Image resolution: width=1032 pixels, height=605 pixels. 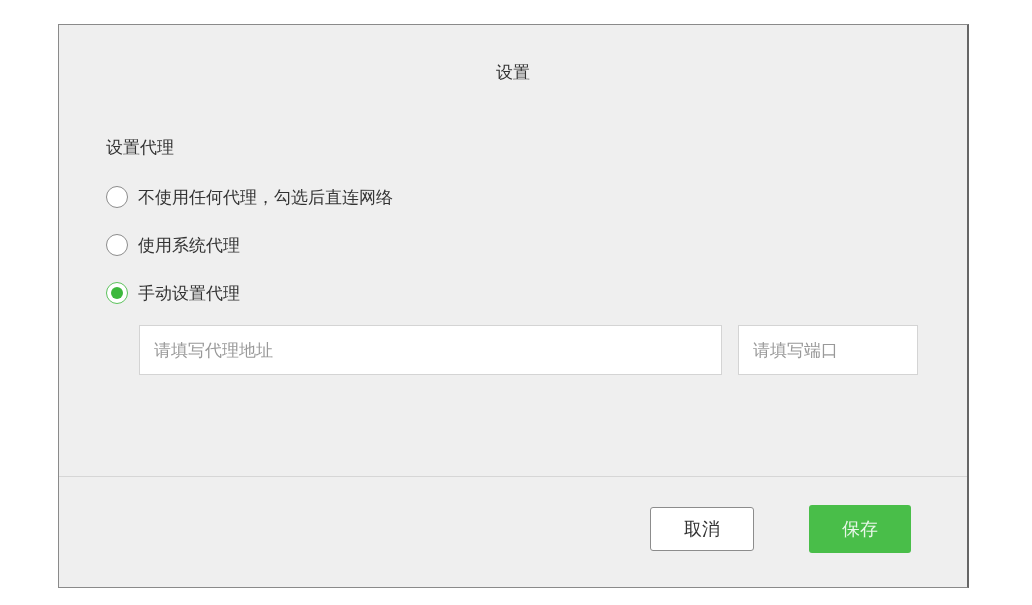 What do you see at coordinates (265, 197) in the screenshot?
I see `option-label: 不使用任何代理，勾选后直连网络` at bounding box center [265, 197].